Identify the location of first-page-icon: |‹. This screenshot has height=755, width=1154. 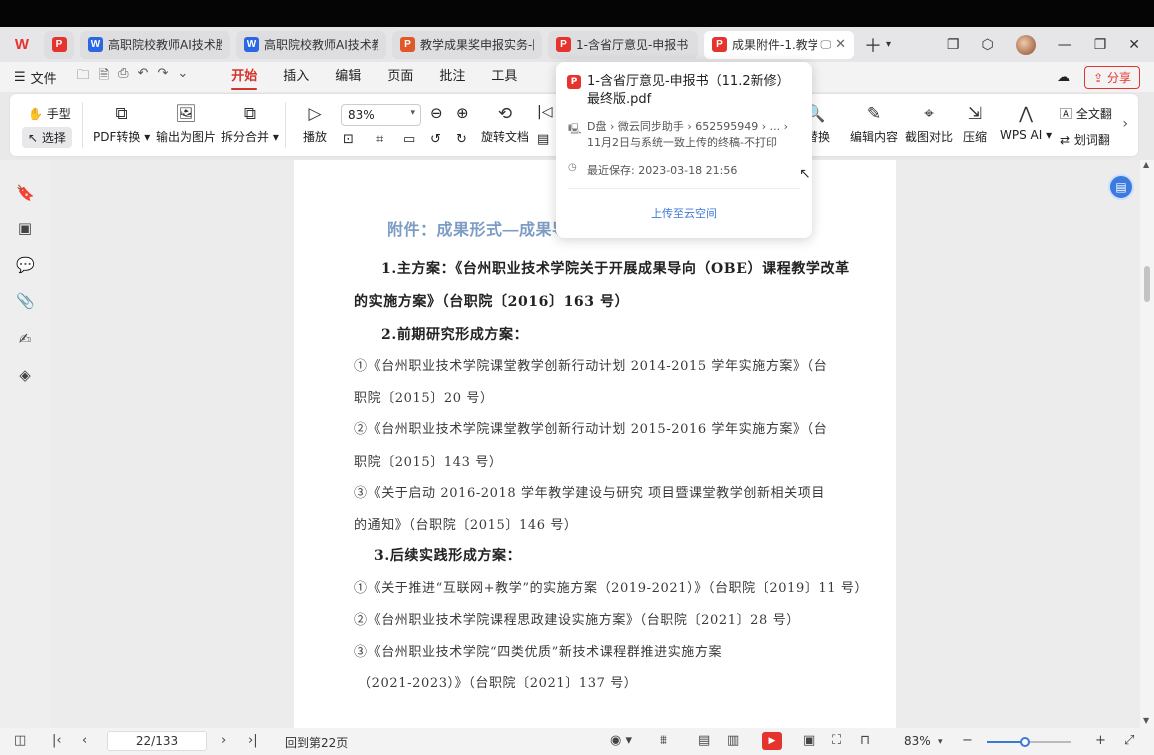
(57, 740).